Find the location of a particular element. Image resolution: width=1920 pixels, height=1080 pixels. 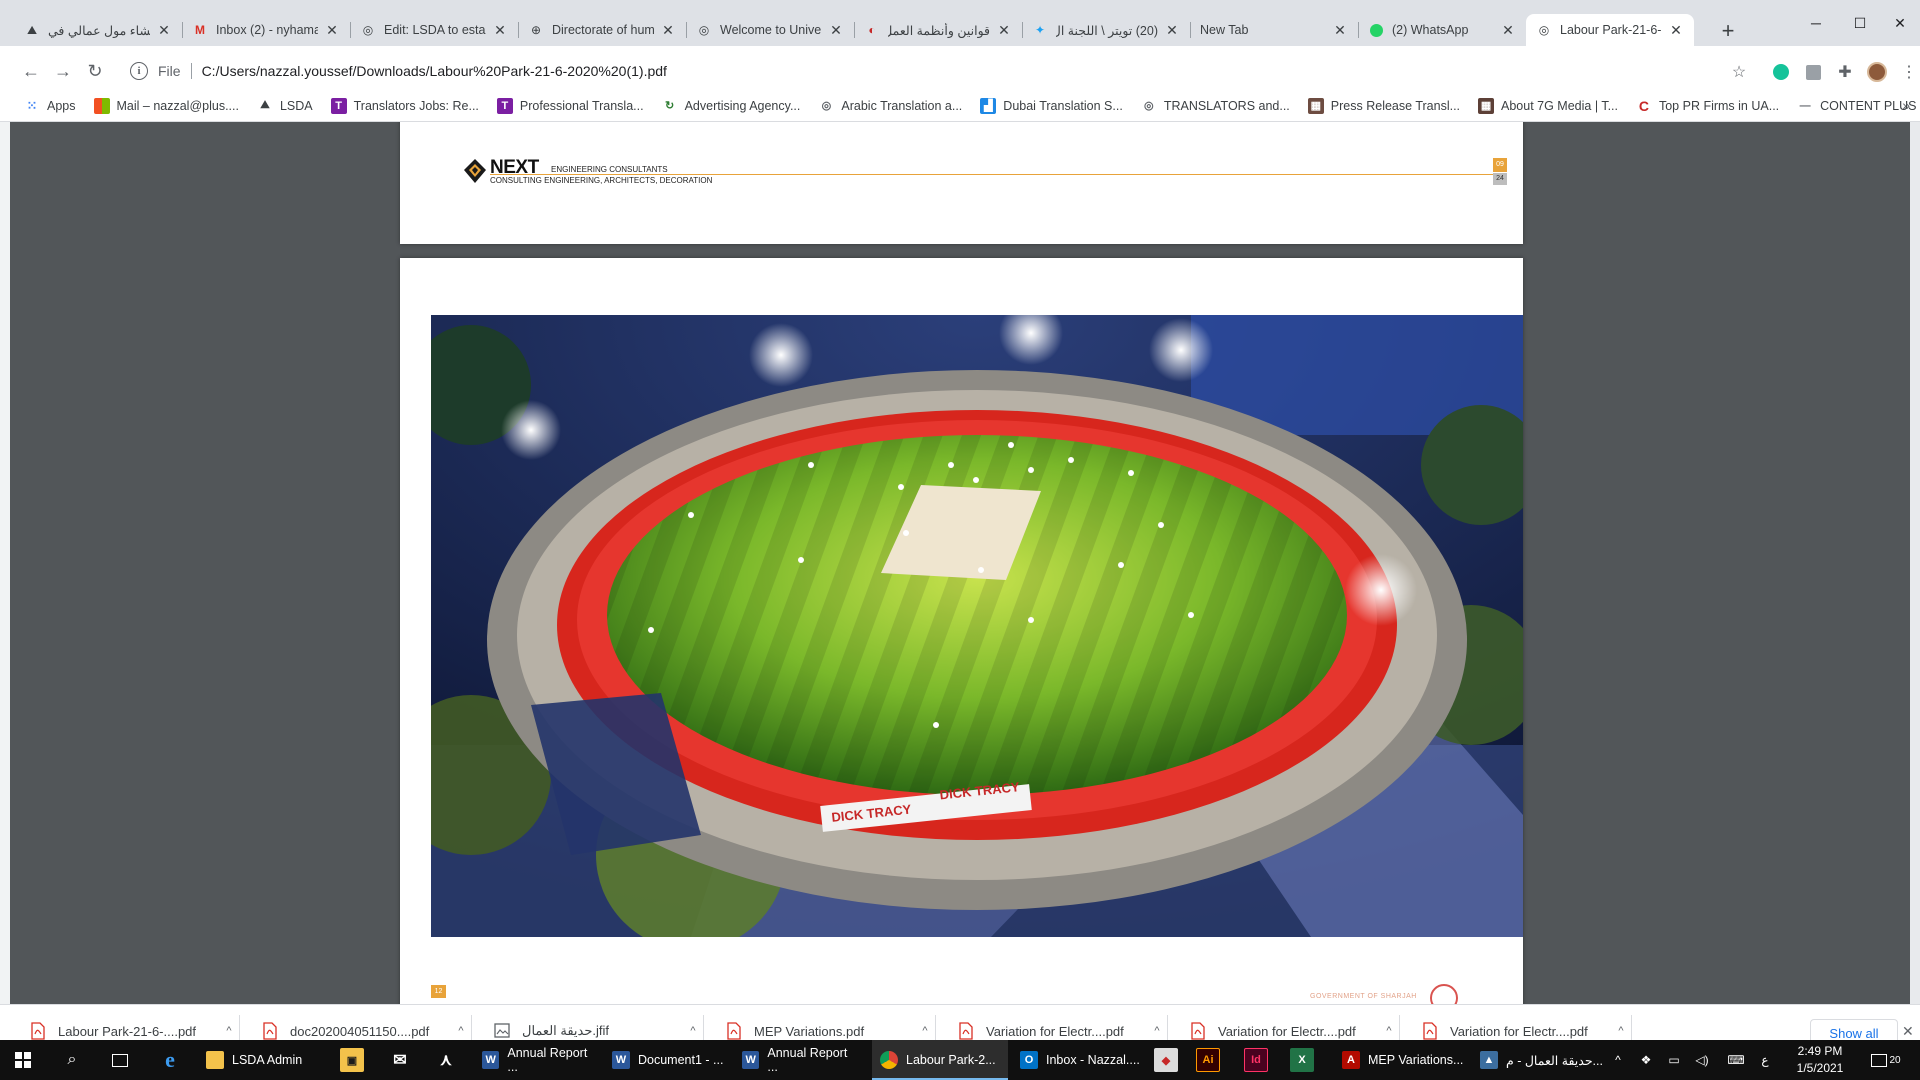

page-number: 12 is located at coordinates (438, 991).